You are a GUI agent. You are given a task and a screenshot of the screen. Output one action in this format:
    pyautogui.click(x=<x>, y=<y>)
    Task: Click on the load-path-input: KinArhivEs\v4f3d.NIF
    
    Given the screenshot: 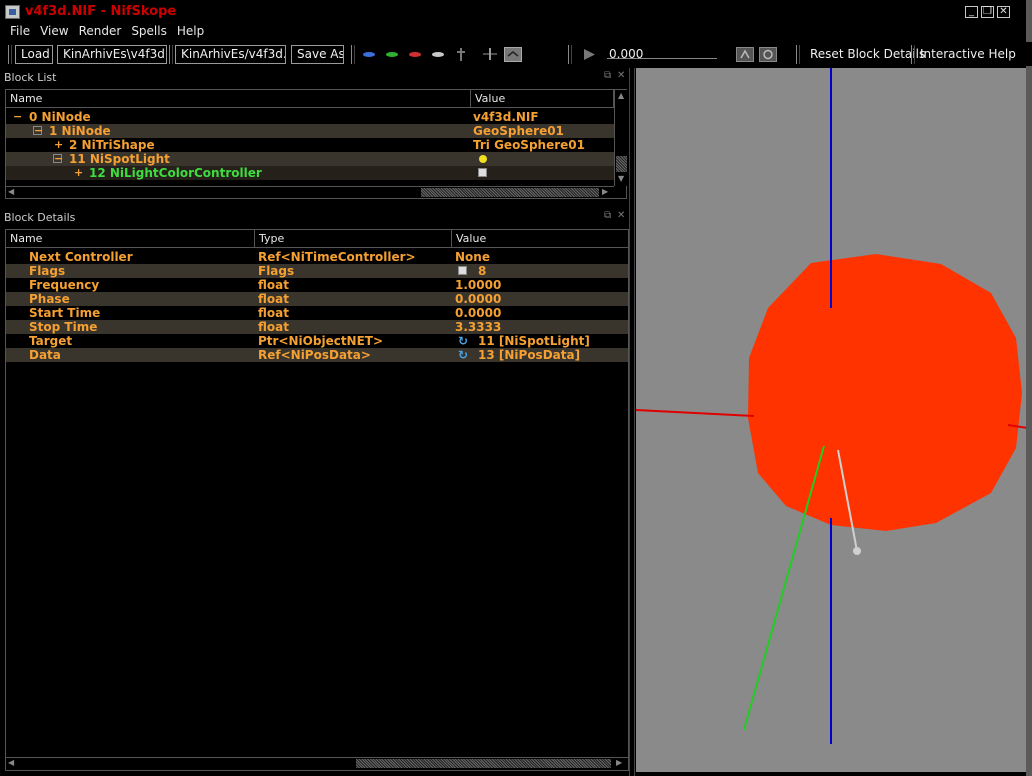 What is the action you would take?
    pyautogui.click(x=112, y=54)
    